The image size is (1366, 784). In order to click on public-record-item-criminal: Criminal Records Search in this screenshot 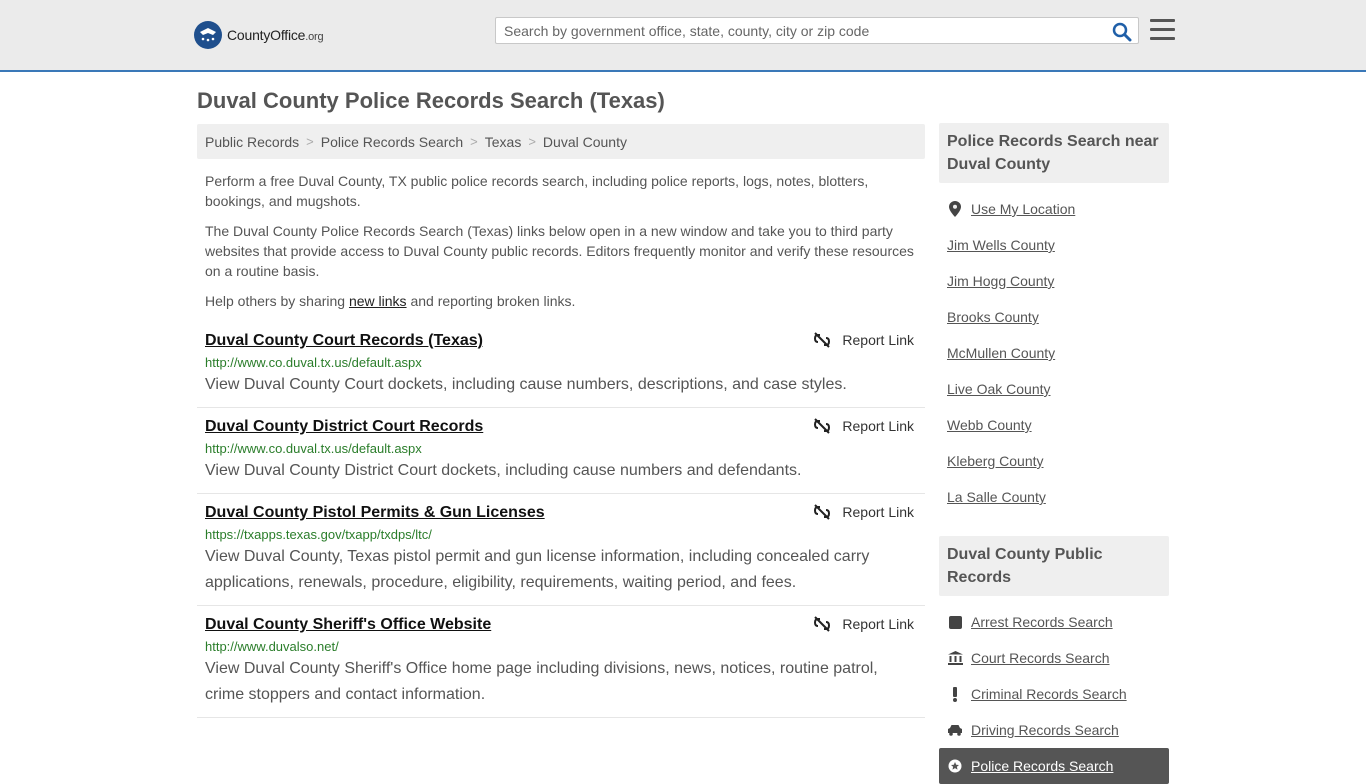, I will do `click(1054, 694)`.